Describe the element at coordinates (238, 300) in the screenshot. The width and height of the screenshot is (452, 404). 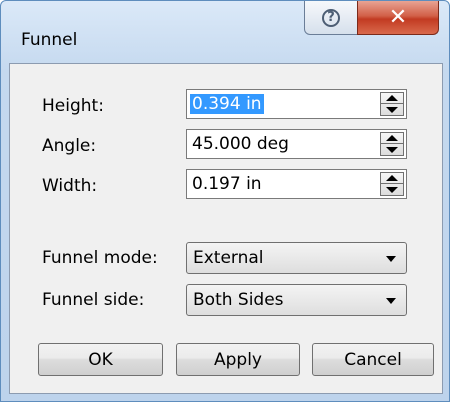
I see `funnel-side-selected: Both Sides` at that location.